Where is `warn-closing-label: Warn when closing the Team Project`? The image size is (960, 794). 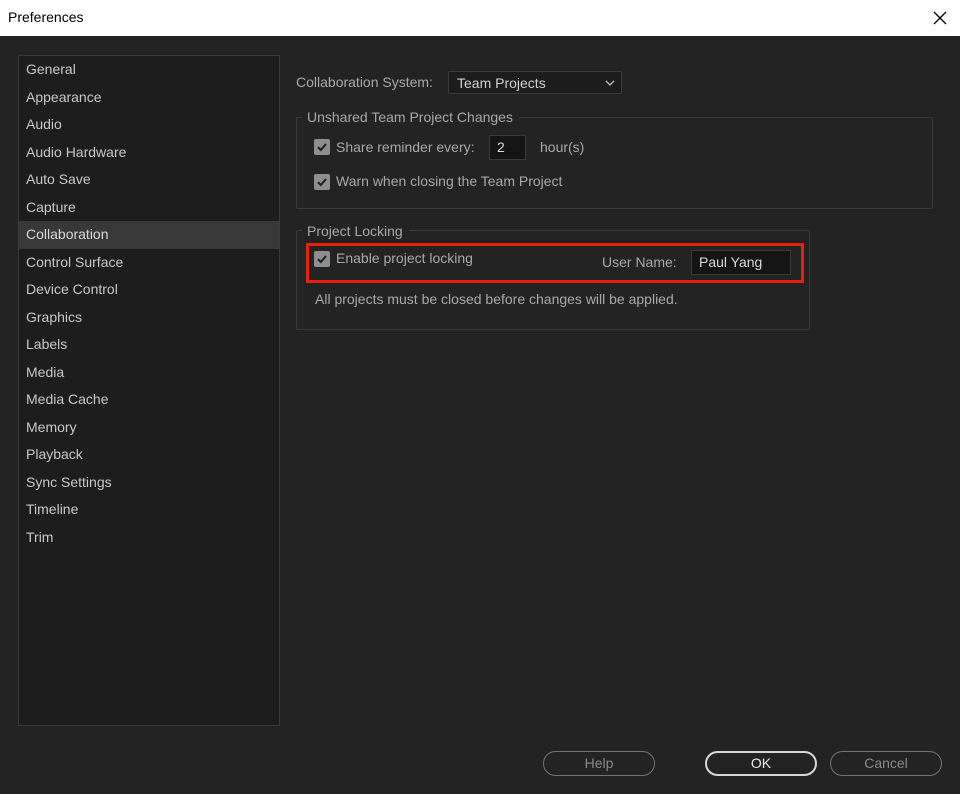 warn-closing-label: Warn when closing the Team Project is located at coordinates (449, 181).